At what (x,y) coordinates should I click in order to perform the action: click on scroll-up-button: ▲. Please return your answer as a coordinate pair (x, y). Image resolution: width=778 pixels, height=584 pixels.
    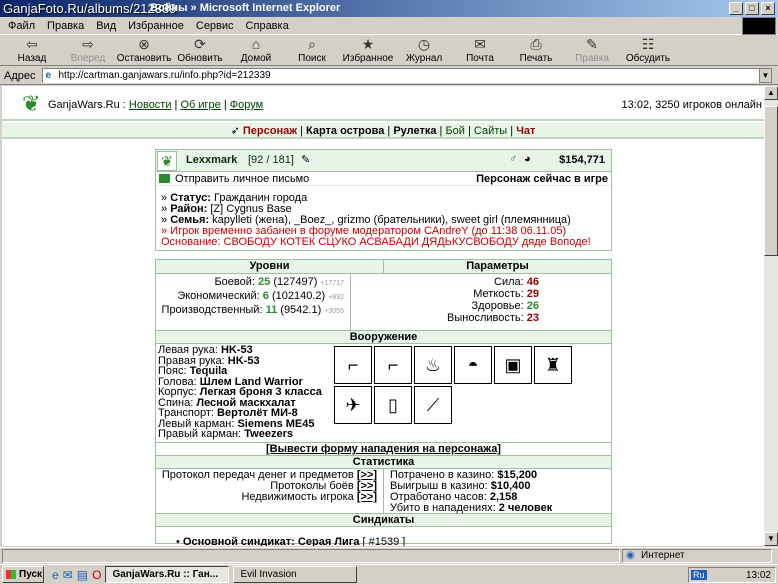
    Looking at the image, I should click on (771, 93).